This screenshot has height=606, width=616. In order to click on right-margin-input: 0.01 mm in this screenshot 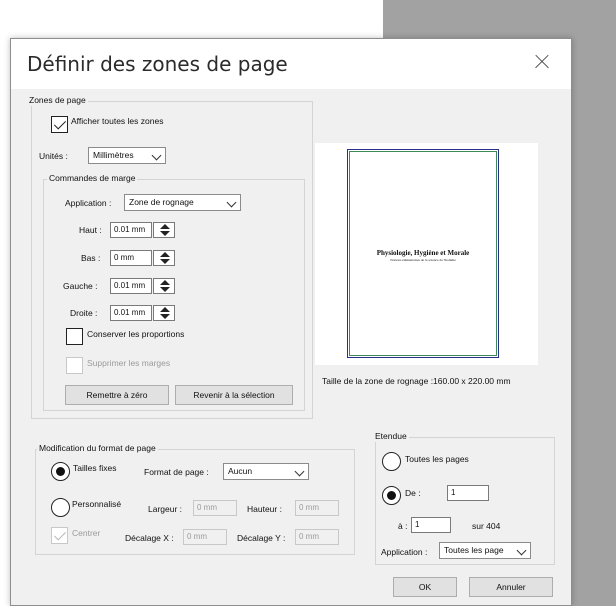, I will do `click(131, 313)`.